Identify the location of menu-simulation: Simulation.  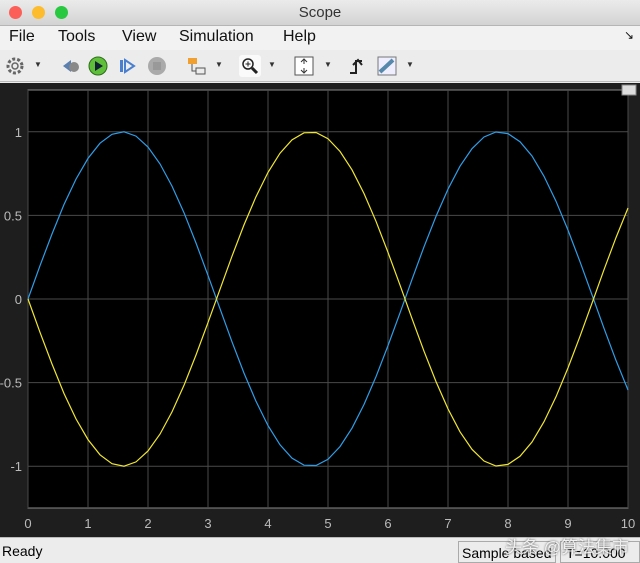
(216, 37).